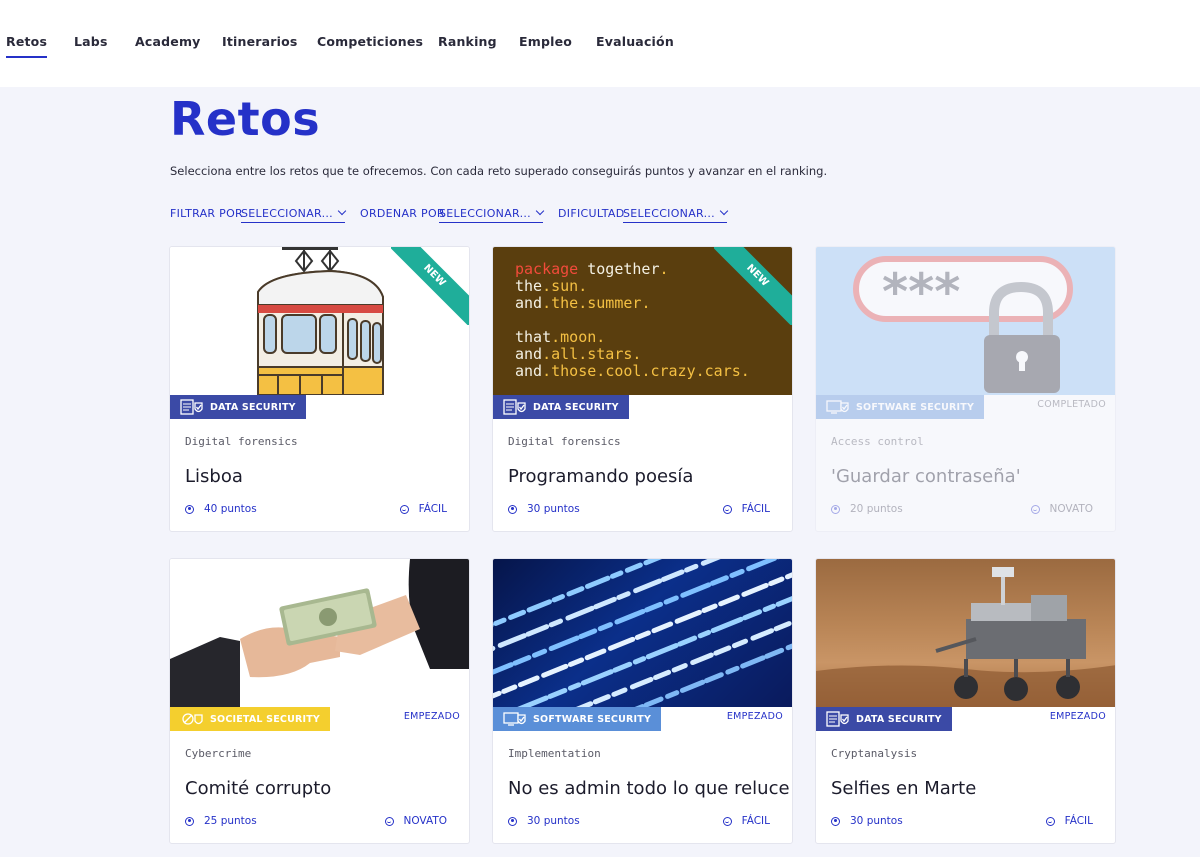 The image size is (1200, 857). What do you see at coordinates (926, 476) in the screenshot?
I see `card-title: 'Guardar contraseña'` at bounding box center [926, 476].